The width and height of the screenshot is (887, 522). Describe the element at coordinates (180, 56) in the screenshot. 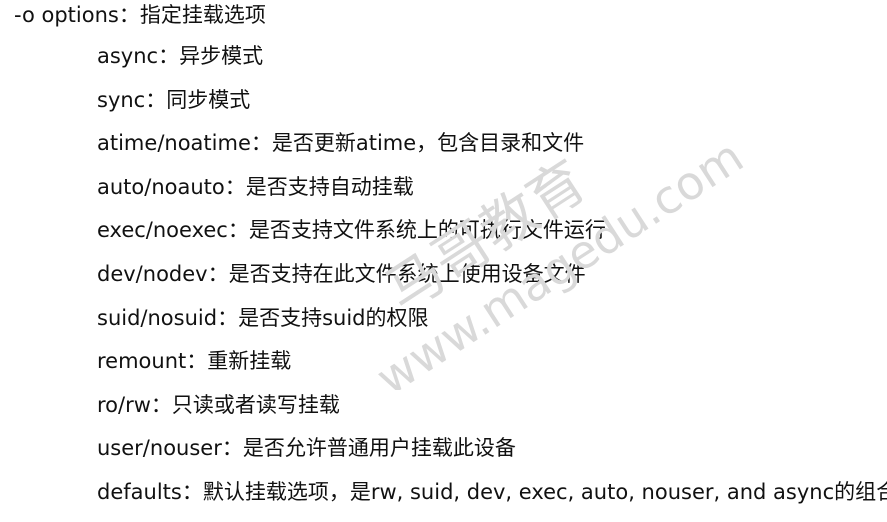

I see `option-item-async: async：异步模式` at that location.